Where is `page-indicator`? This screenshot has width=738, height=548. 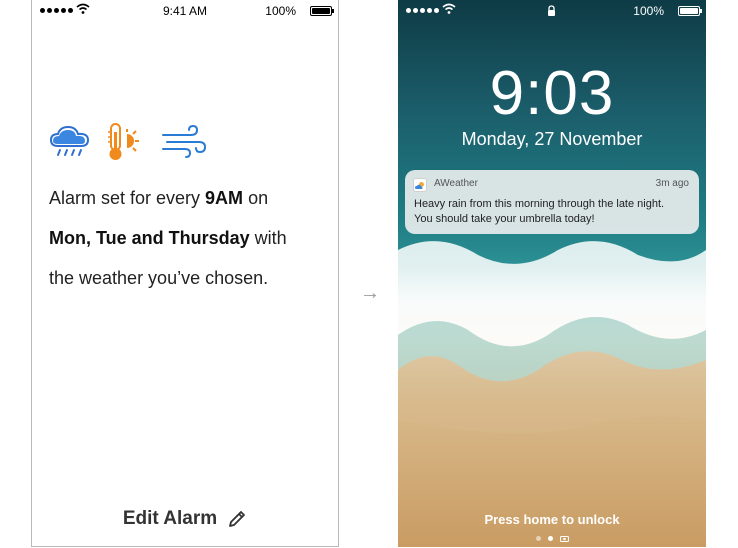 page-indicator is located at coordinates (552, 538).